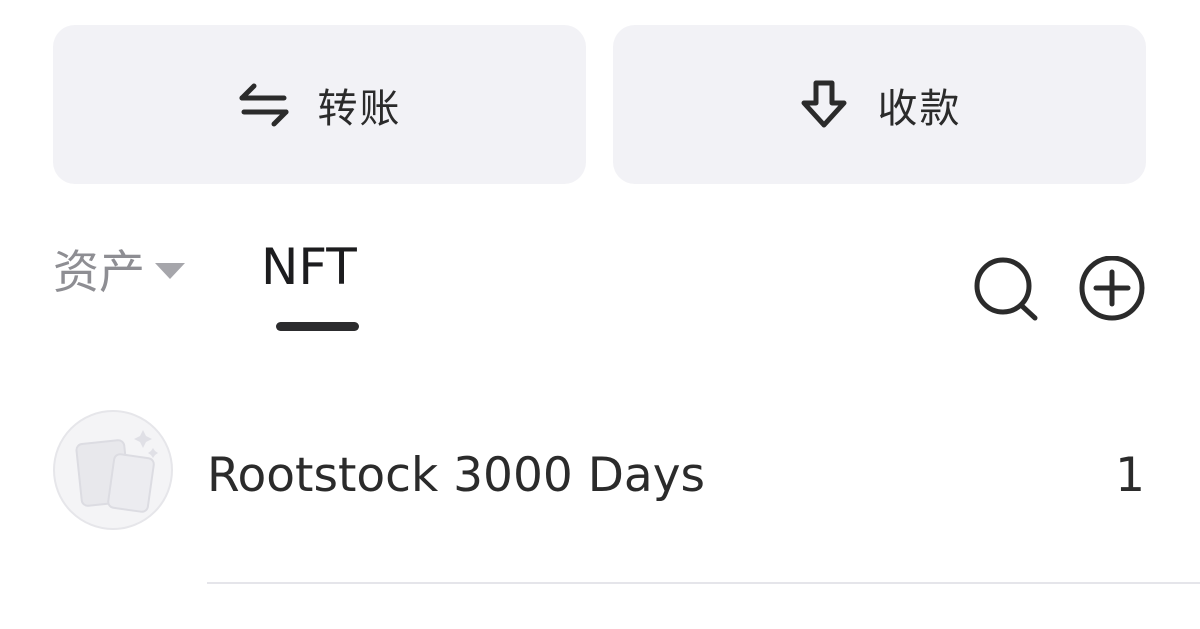  What do you see at coordinates (1130, 475) in the screenshot?
I see `nft-count: 1` at bounding box center [1130, 475].